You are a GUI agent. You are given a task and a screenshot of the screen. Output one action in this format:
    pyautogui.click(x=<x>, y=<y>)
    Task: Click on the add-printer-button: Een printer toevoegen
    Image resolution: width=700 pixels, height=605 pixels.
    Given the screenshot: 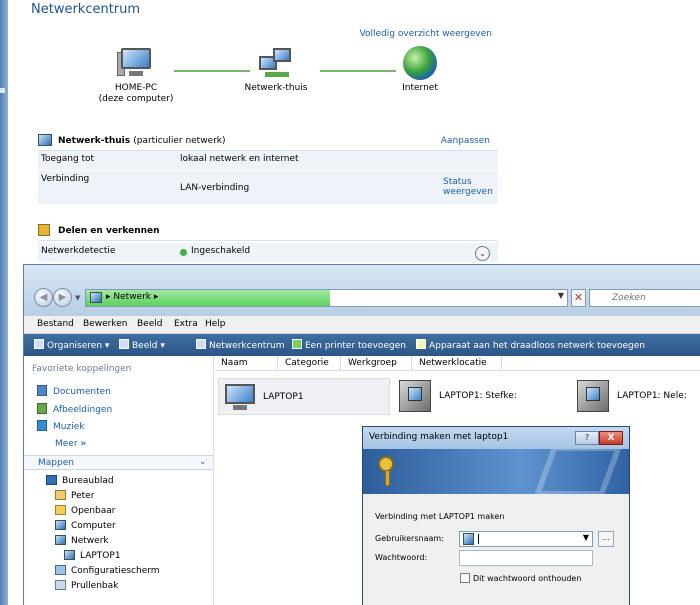 What is the action you would take?
    pyautogui.click(x=349, y=345)
    